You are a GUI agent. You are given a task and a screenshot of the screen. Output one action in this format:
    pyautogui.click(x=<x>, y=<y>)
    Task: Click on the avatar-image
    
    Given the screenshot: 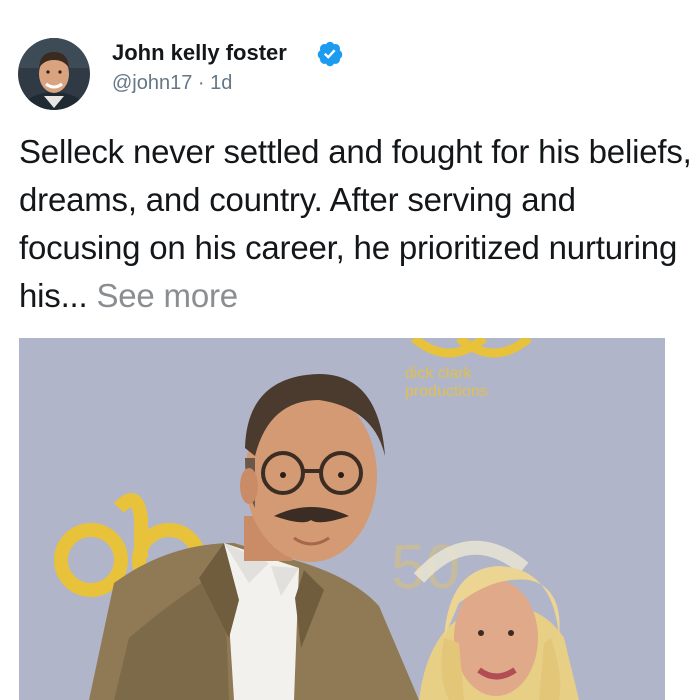 What is the action you would take?
    pyautogui.click(x=54, y=74)
    